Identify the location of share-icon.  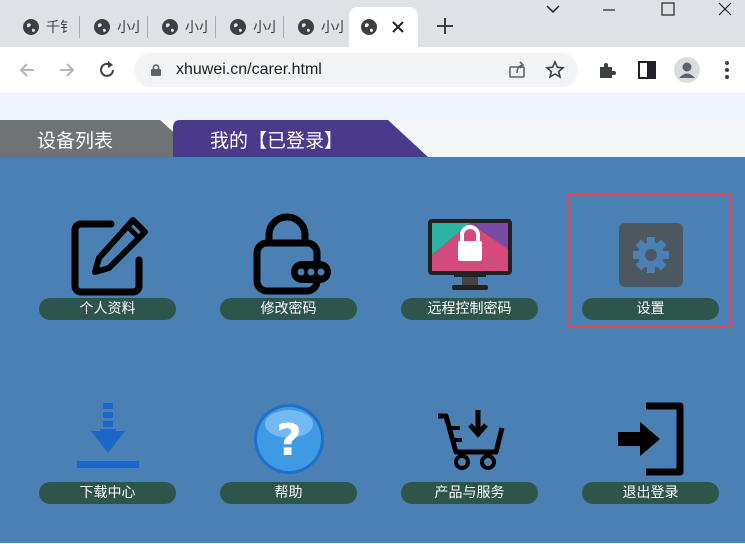
(517, 70).